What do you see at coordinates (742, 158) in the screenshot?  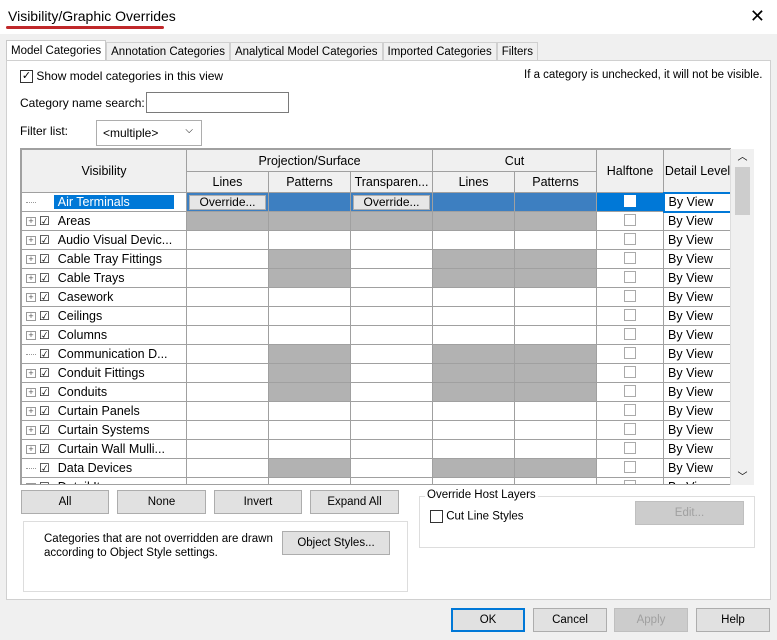 I see `scroll-up-icon: ︿` at bounding box center [742, 158].